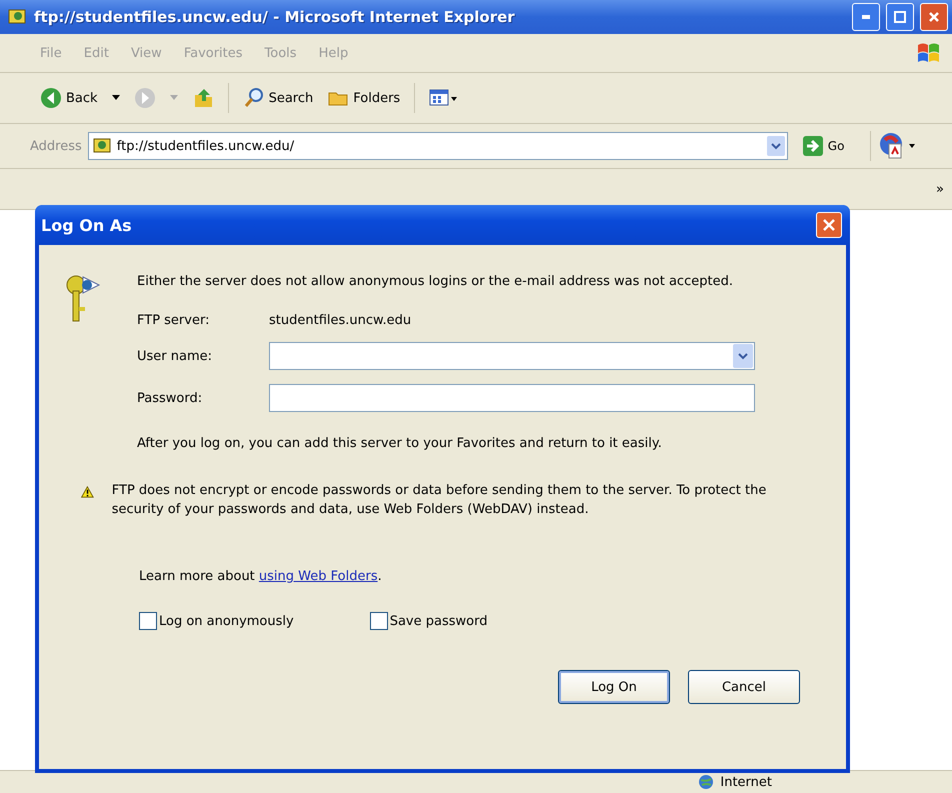  What do you see at coordinates (253, 98) in the screenshot?
I see `search-icon` at bounding box center [253, 98].